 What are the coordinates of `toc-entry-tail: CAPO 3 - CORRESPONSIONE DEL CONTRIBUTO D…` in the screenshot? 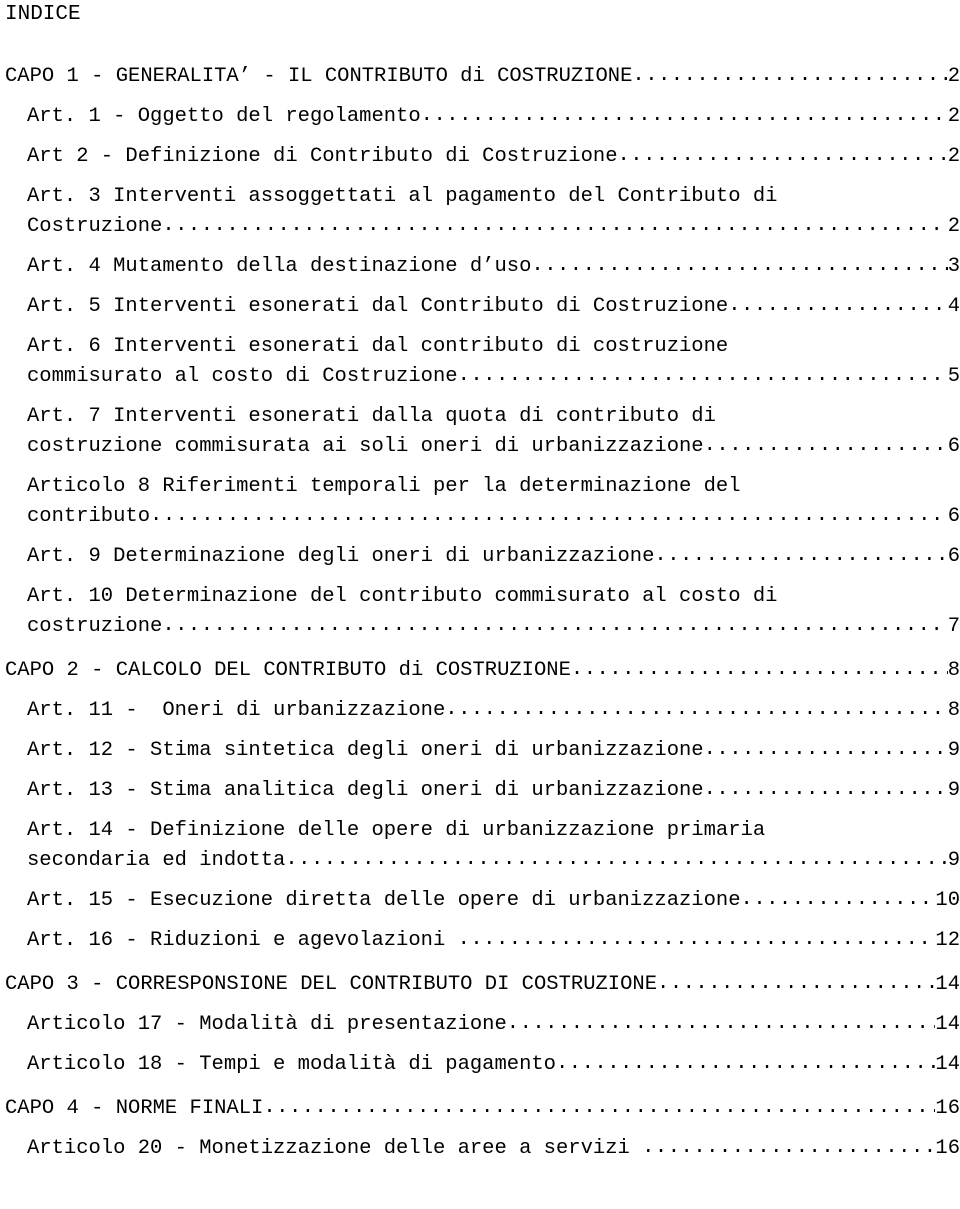 It's located at (482, 985).